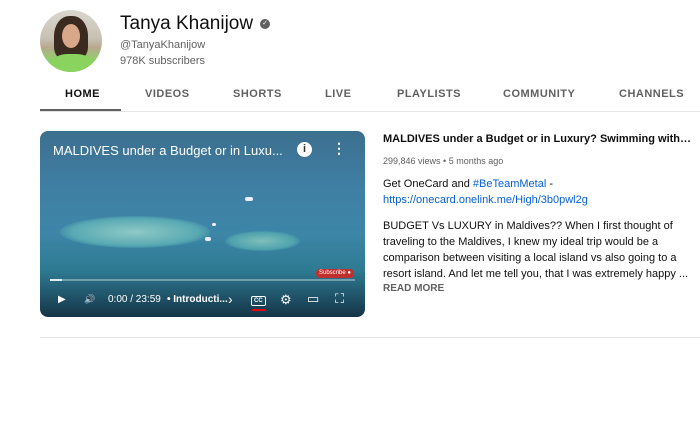  What do you see at coordinates (167, 94) in the screenshot?
I see `tab-videos: VIDEOS` at bounding box center [167, 94].